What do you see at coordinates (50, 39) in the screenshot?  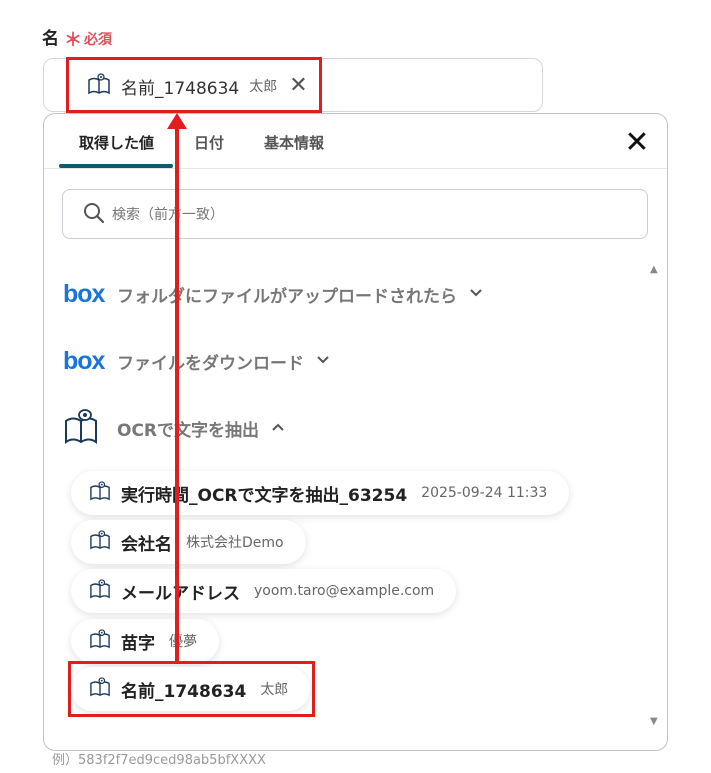 I see `field-label: 名` at bounding box center [50, 39].